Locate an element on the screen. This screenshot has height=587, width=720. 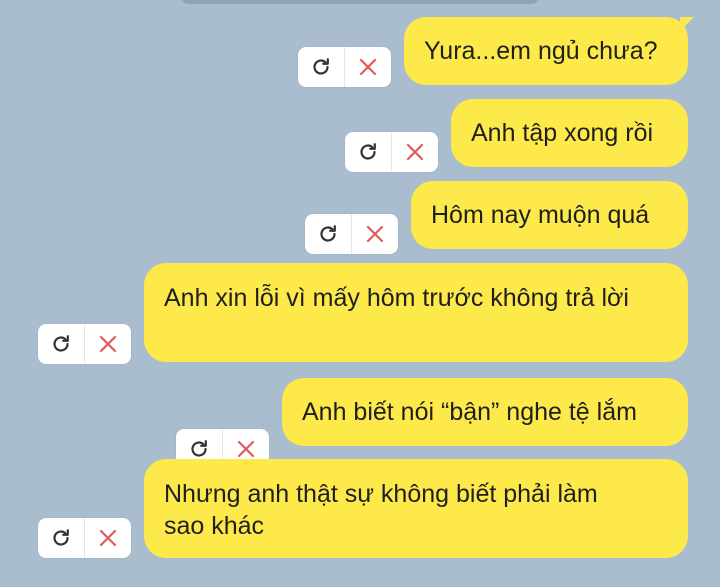
message-bubble: Yura...em ngủ chưa? is located at coordinates (549, 51).